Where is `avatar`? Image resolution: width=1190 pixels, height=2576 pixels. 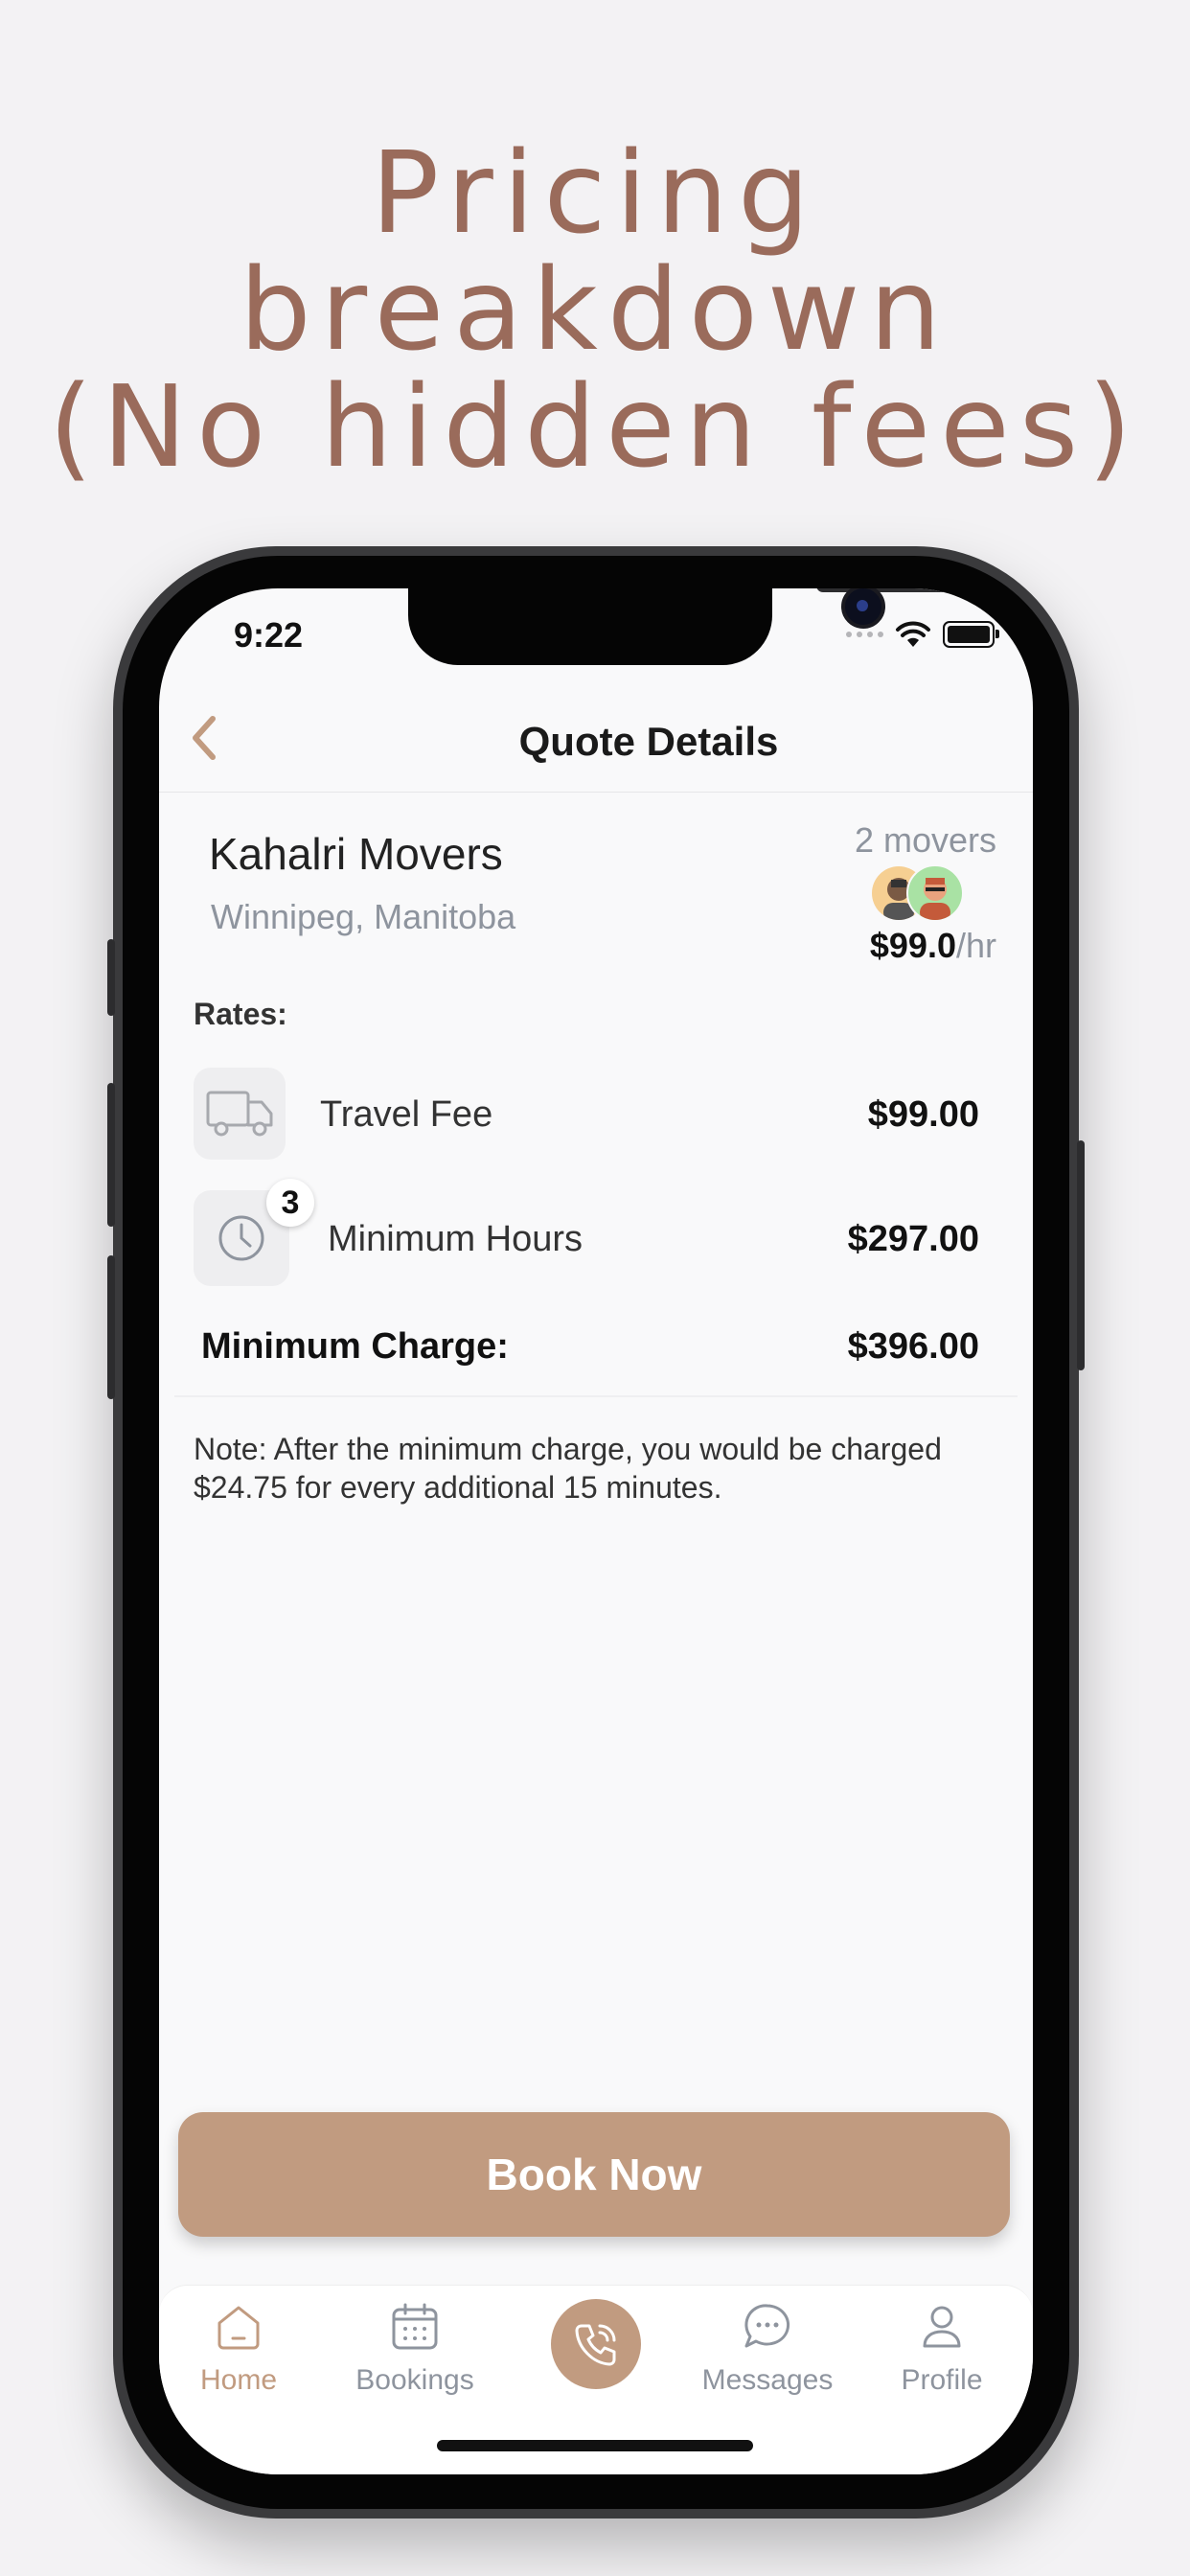 avatar is located at coordinates (935, 893).